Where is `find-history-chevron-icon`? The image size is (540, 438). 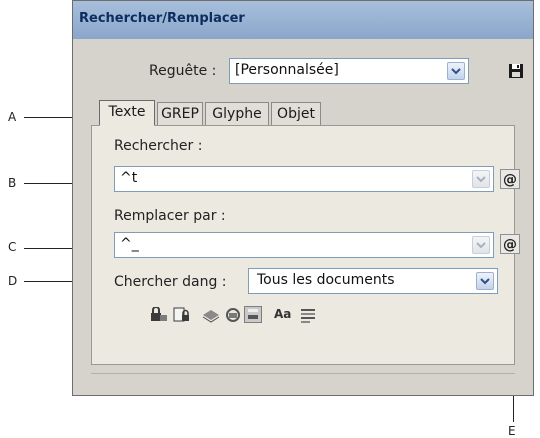 find-history-chevron-icon is located at coordinates (481, 179).